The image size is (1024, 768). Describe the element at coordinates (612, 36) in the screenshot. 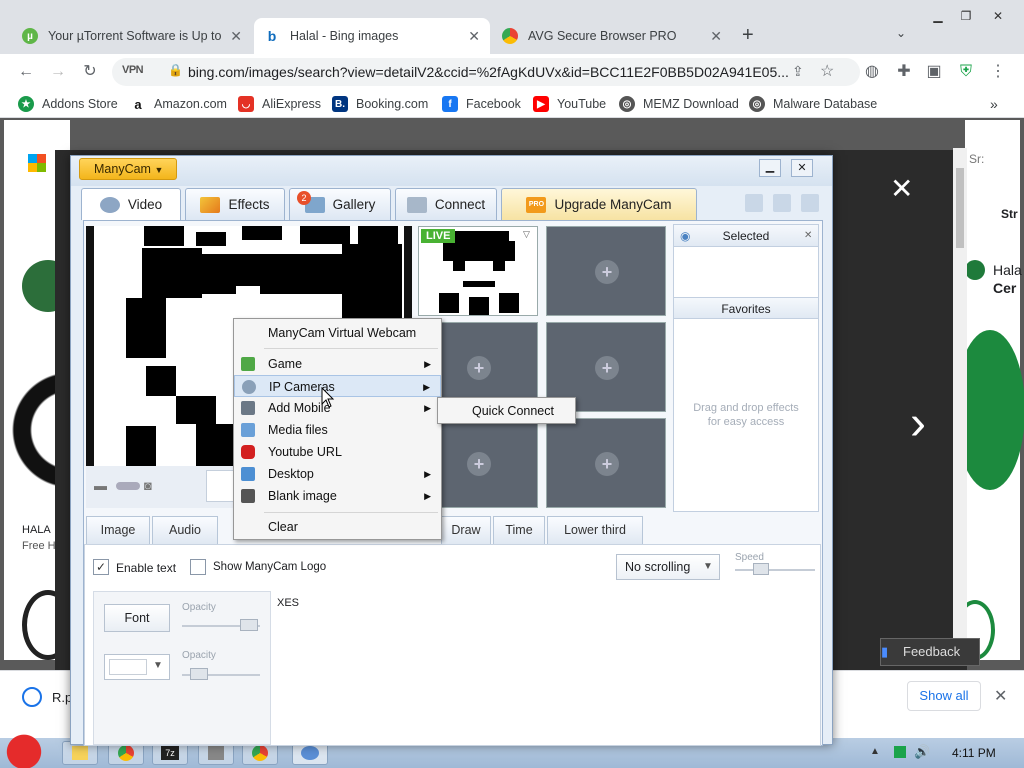

I see `tab-avg: AVG Secure Browser PRO ✕` at that location.